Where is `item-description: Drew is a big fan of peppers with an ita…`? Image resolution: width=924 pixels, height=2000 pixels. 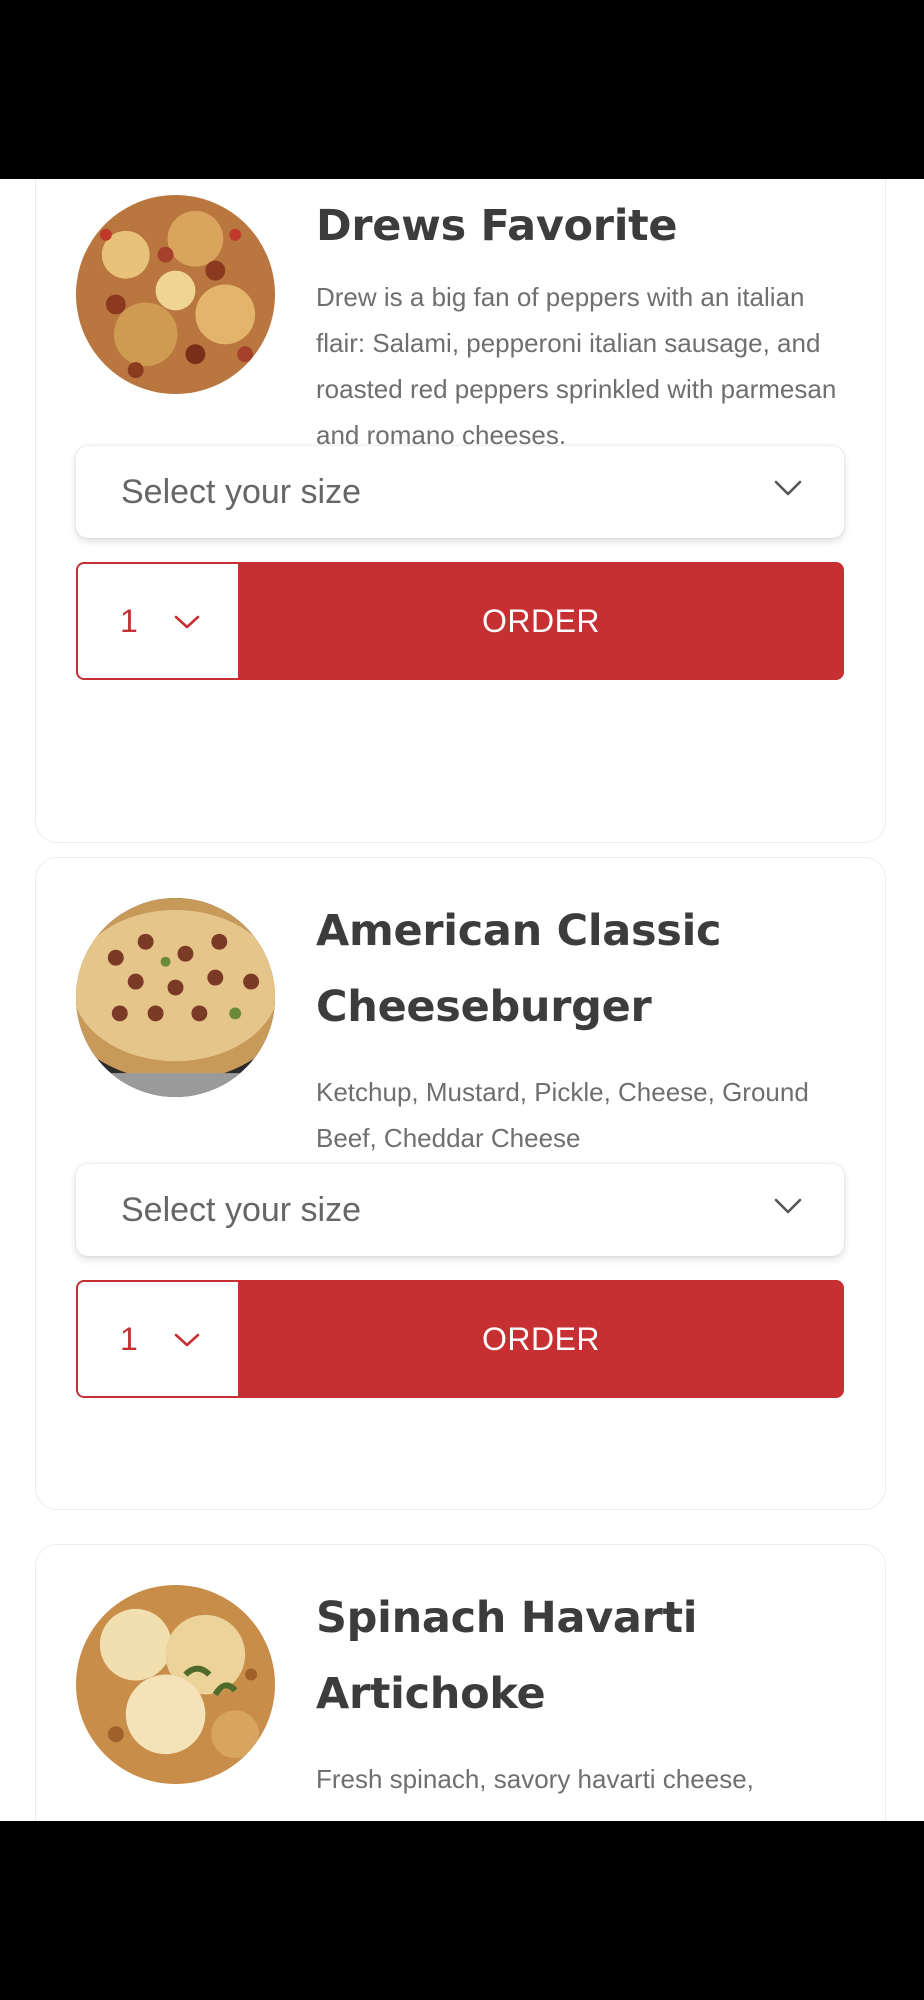
item-description: Drew is a big fan of peppers with an ita… is located at coordinates (576, 366).